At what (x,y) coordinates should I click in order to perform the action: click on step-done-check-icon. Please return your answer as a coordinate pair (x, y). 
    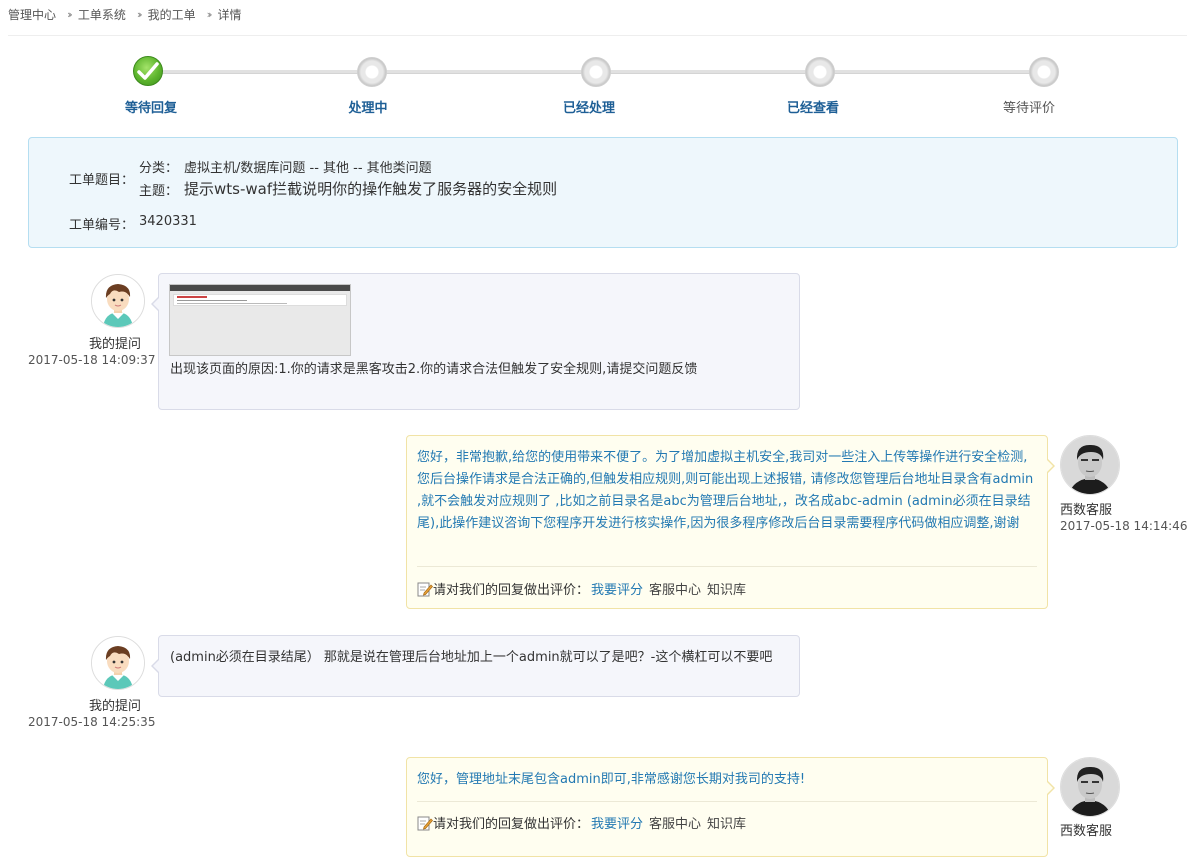
    Looking at the image, I should click on (148, 71).